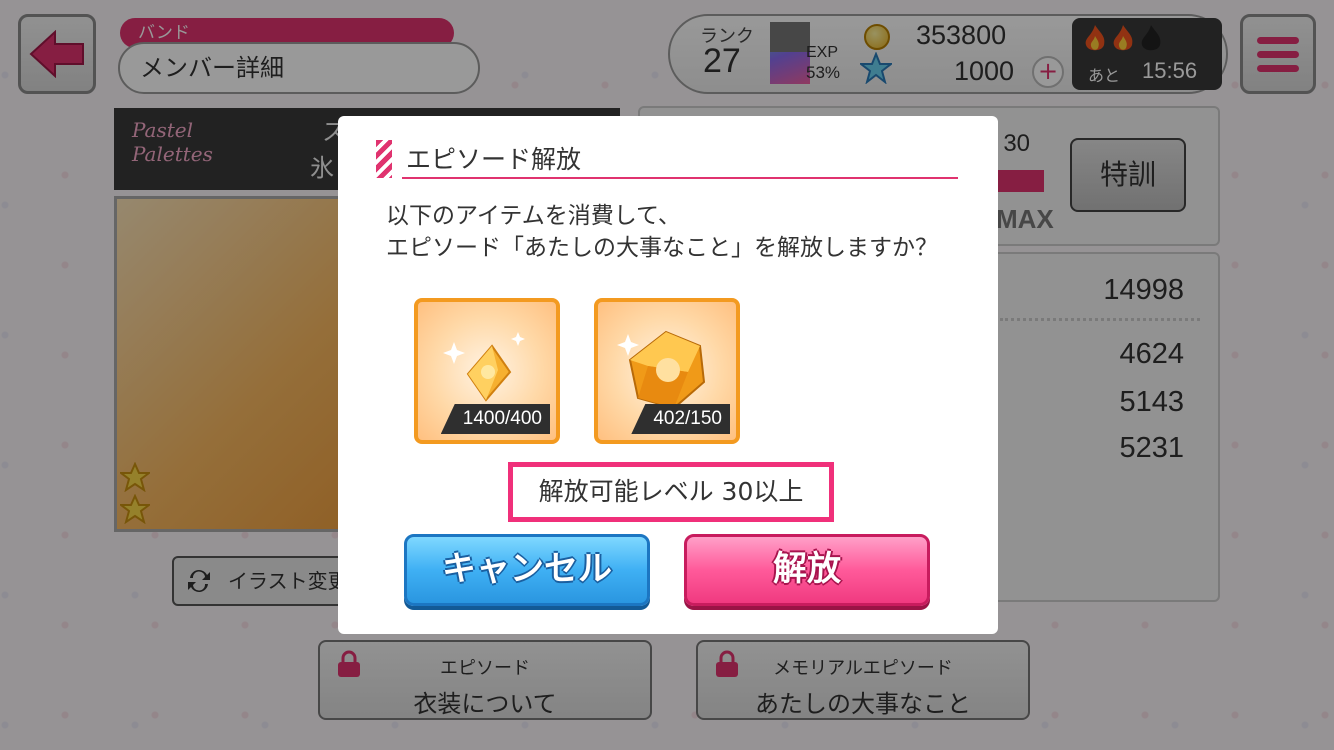  I want to click on level-requirement-label: 解放可能レベル 30以上, so click(671, 492).